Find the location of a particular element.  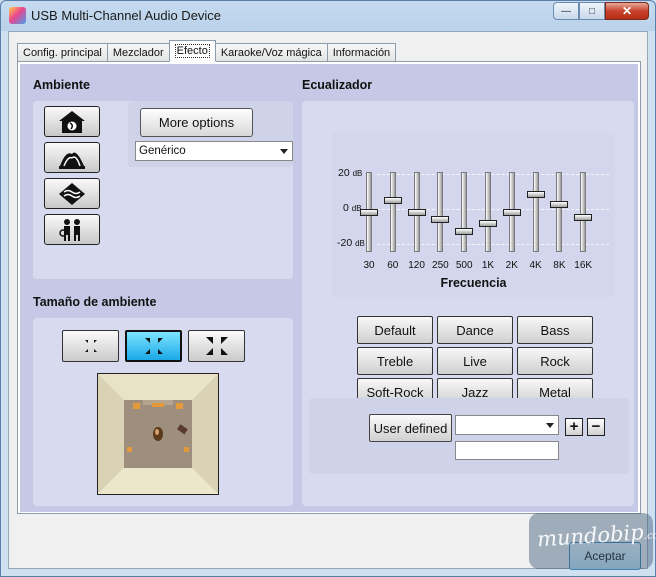

medium-room-icon is located at coordinates (153, 346).